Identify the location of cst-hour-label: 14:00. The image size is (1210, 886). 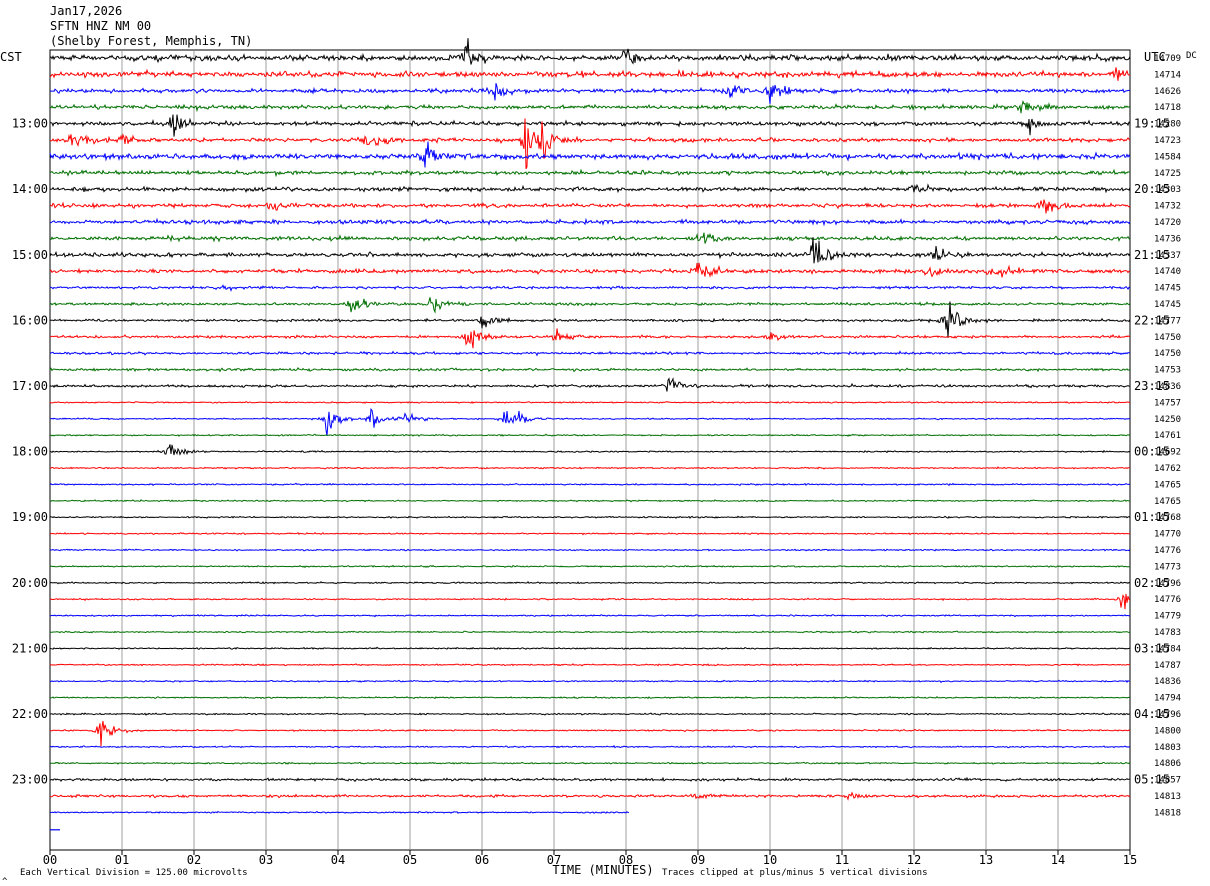
(30, 189).